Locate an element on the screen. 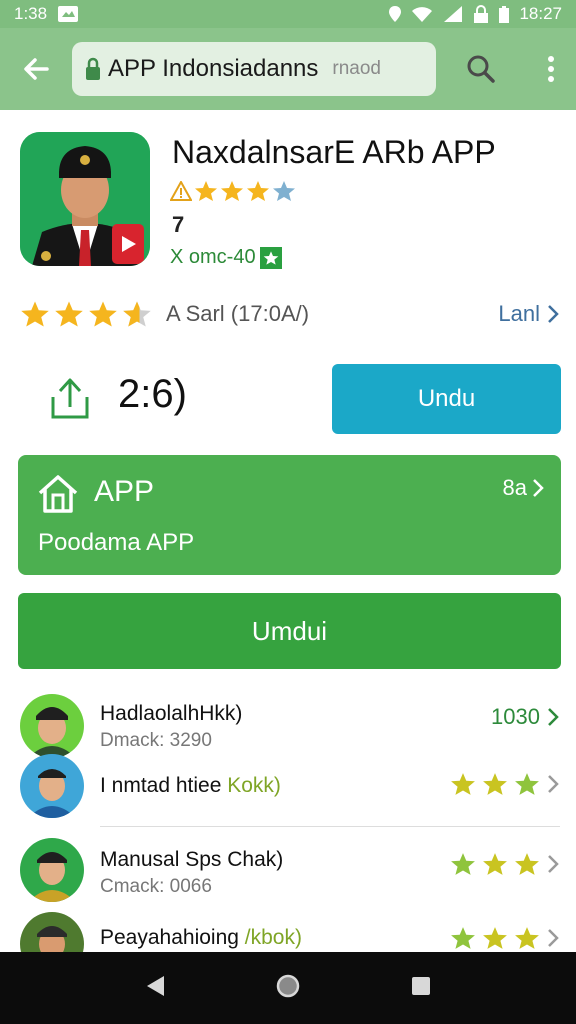  star-box-icon is located at coordinates (270, 257).